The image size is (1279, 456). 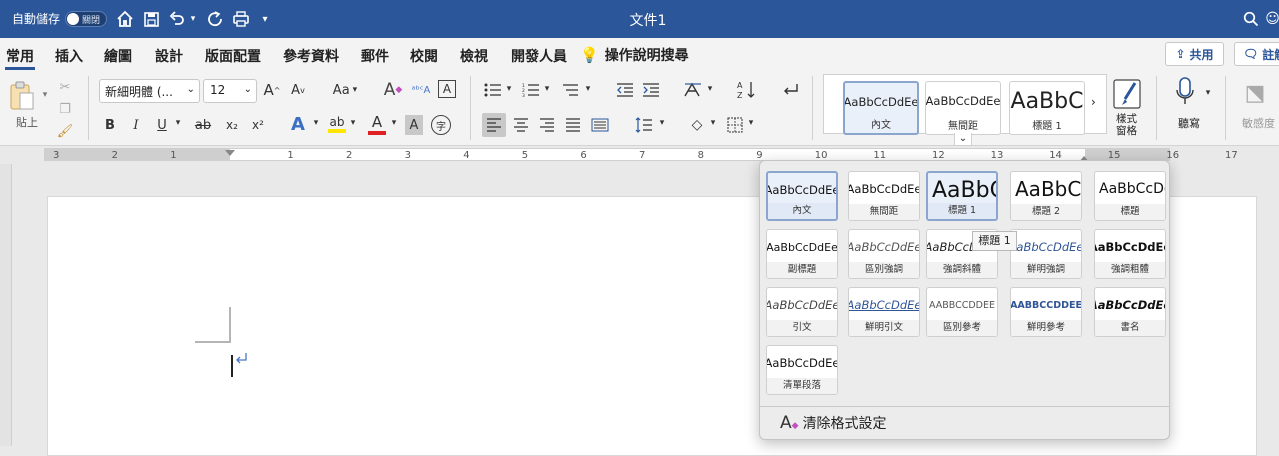 What do you see at coordinates (110, 125) in the screenshot?
I see `bold-button: B` at bounding box center [110, 125].